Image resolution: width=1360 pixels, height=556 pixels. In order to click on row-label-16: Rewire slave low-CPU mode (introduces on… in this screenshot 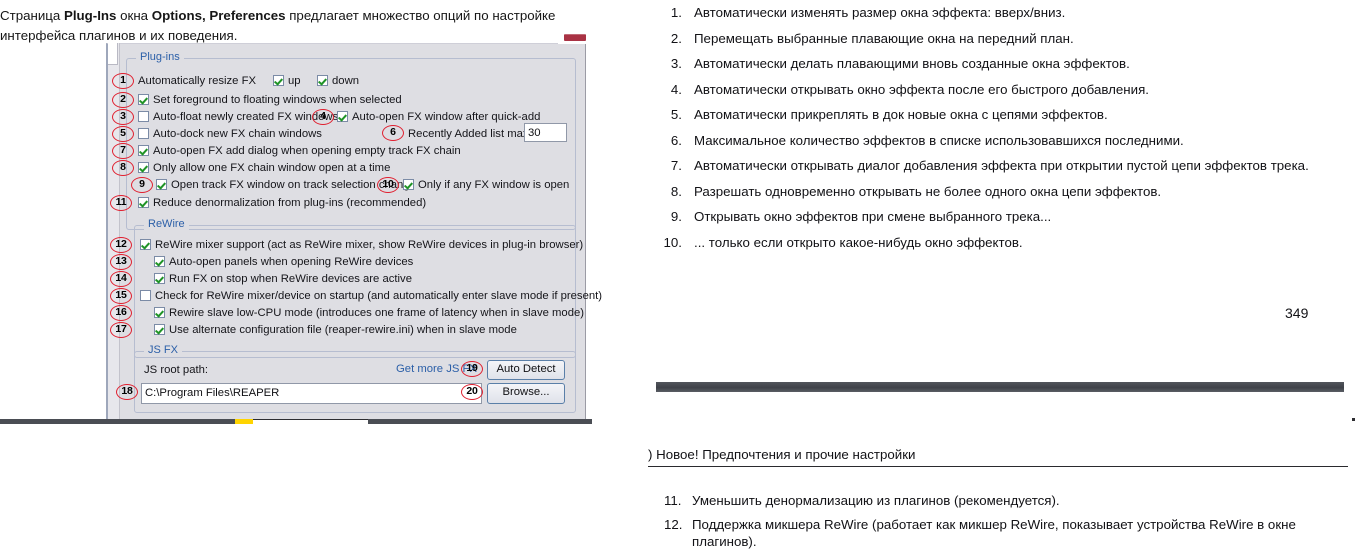, I will do `click(377, 313)`.